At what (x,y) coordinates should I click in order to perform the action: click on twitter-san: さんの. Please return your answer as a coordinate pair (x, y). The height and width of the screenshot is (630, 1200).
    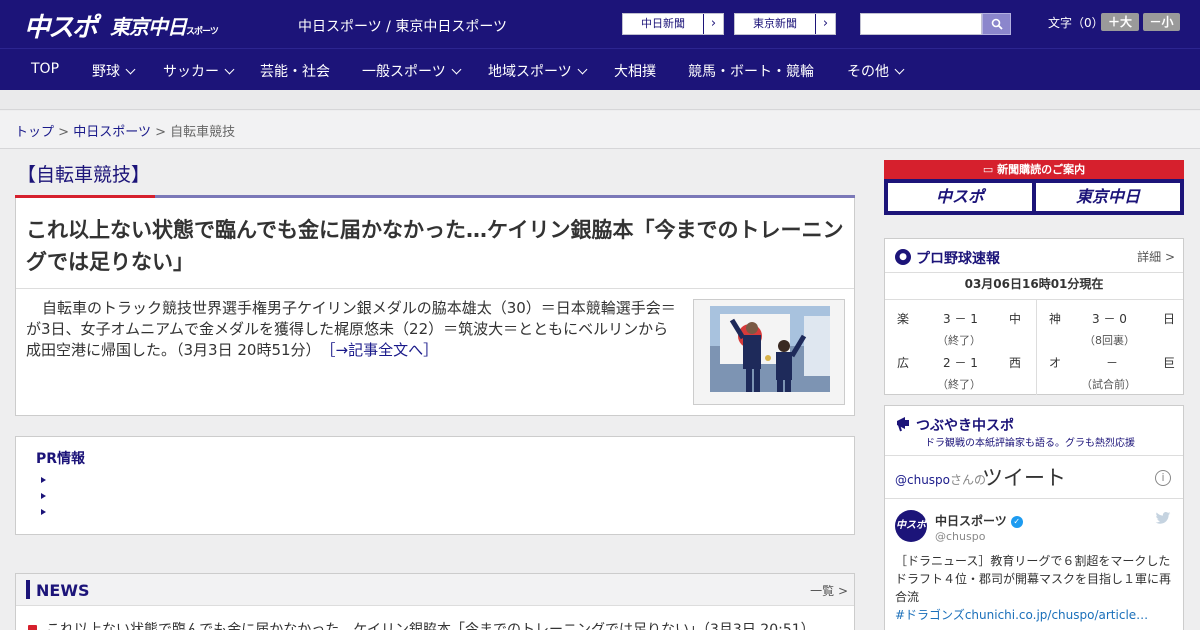
    Looking at the image, I should click on (968, 480).